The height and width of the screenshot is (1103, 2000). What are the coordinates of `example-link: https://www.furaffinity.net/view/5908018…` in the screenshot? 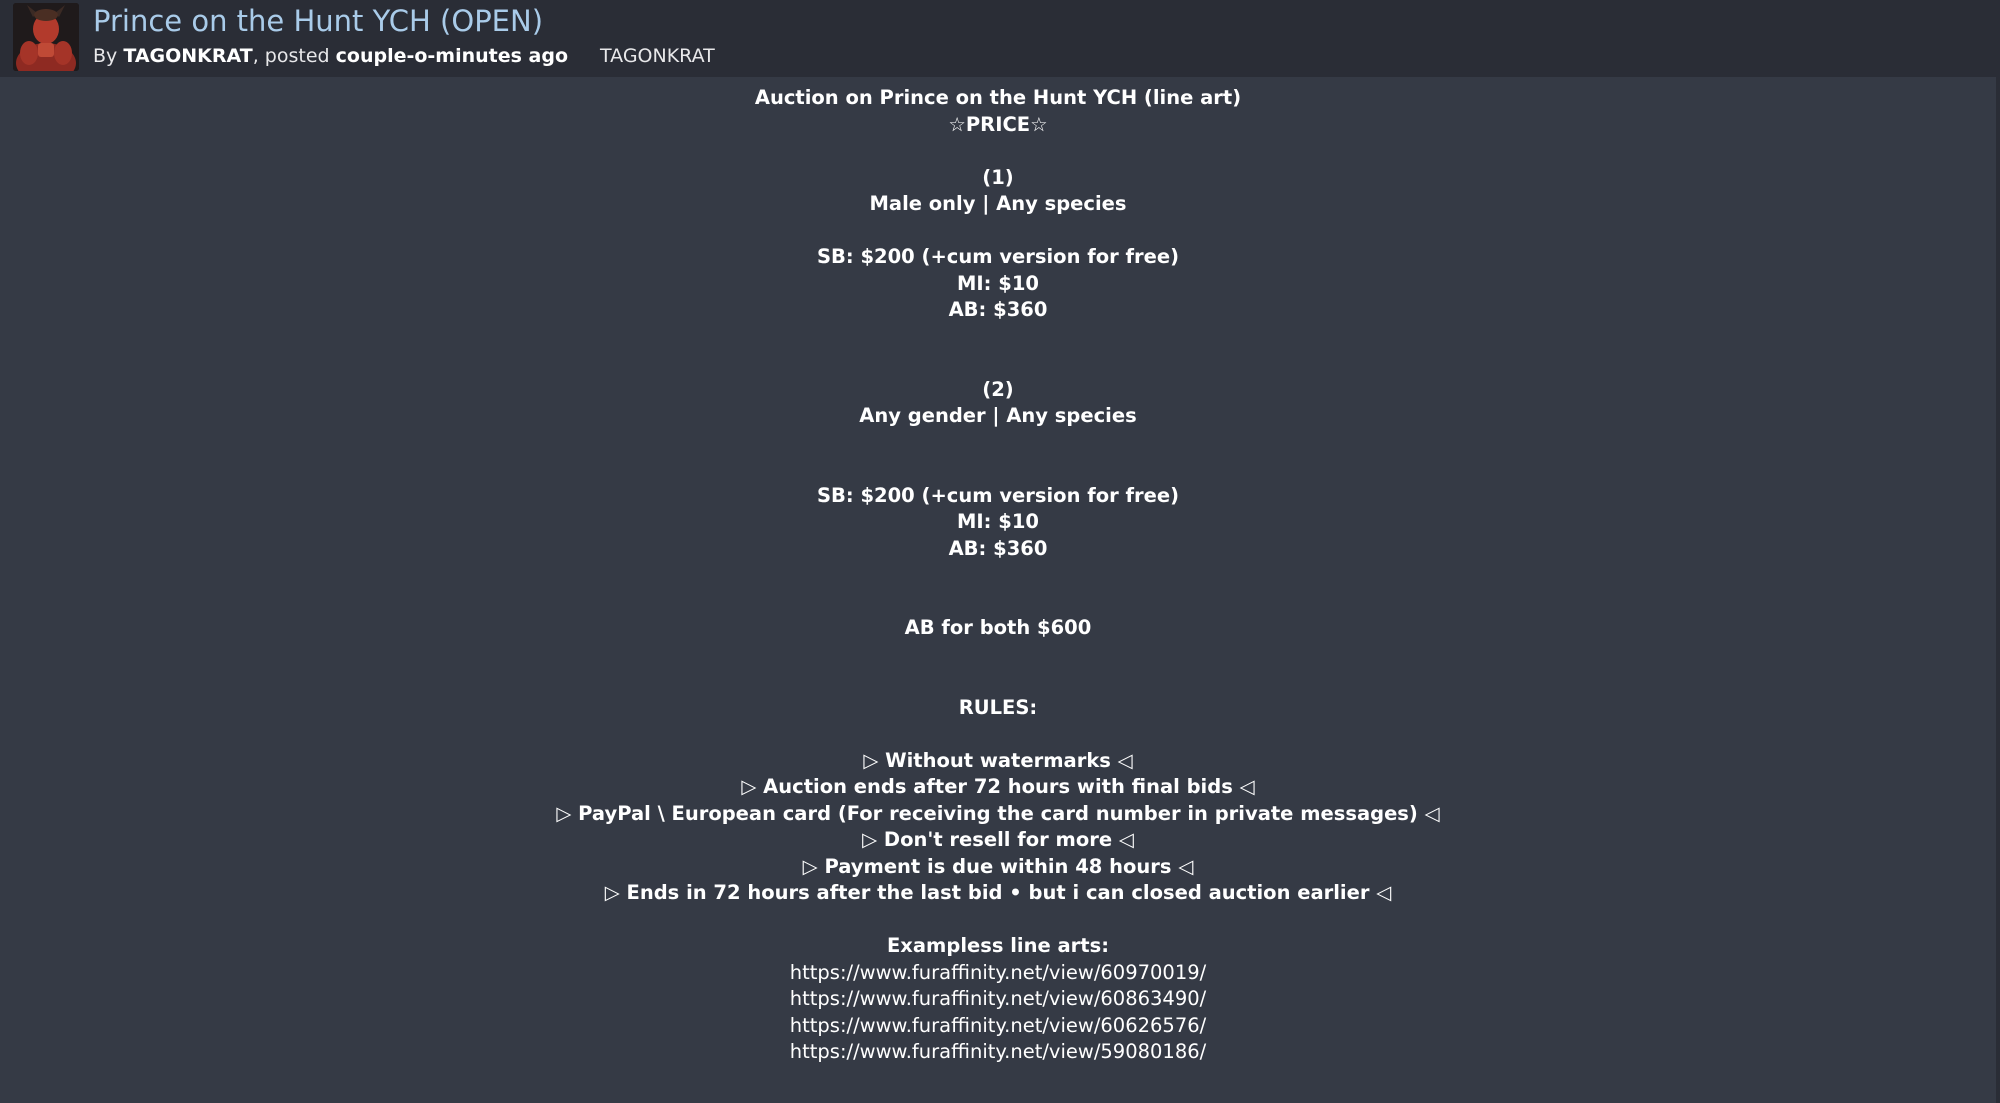 It's located at (998, 1051).